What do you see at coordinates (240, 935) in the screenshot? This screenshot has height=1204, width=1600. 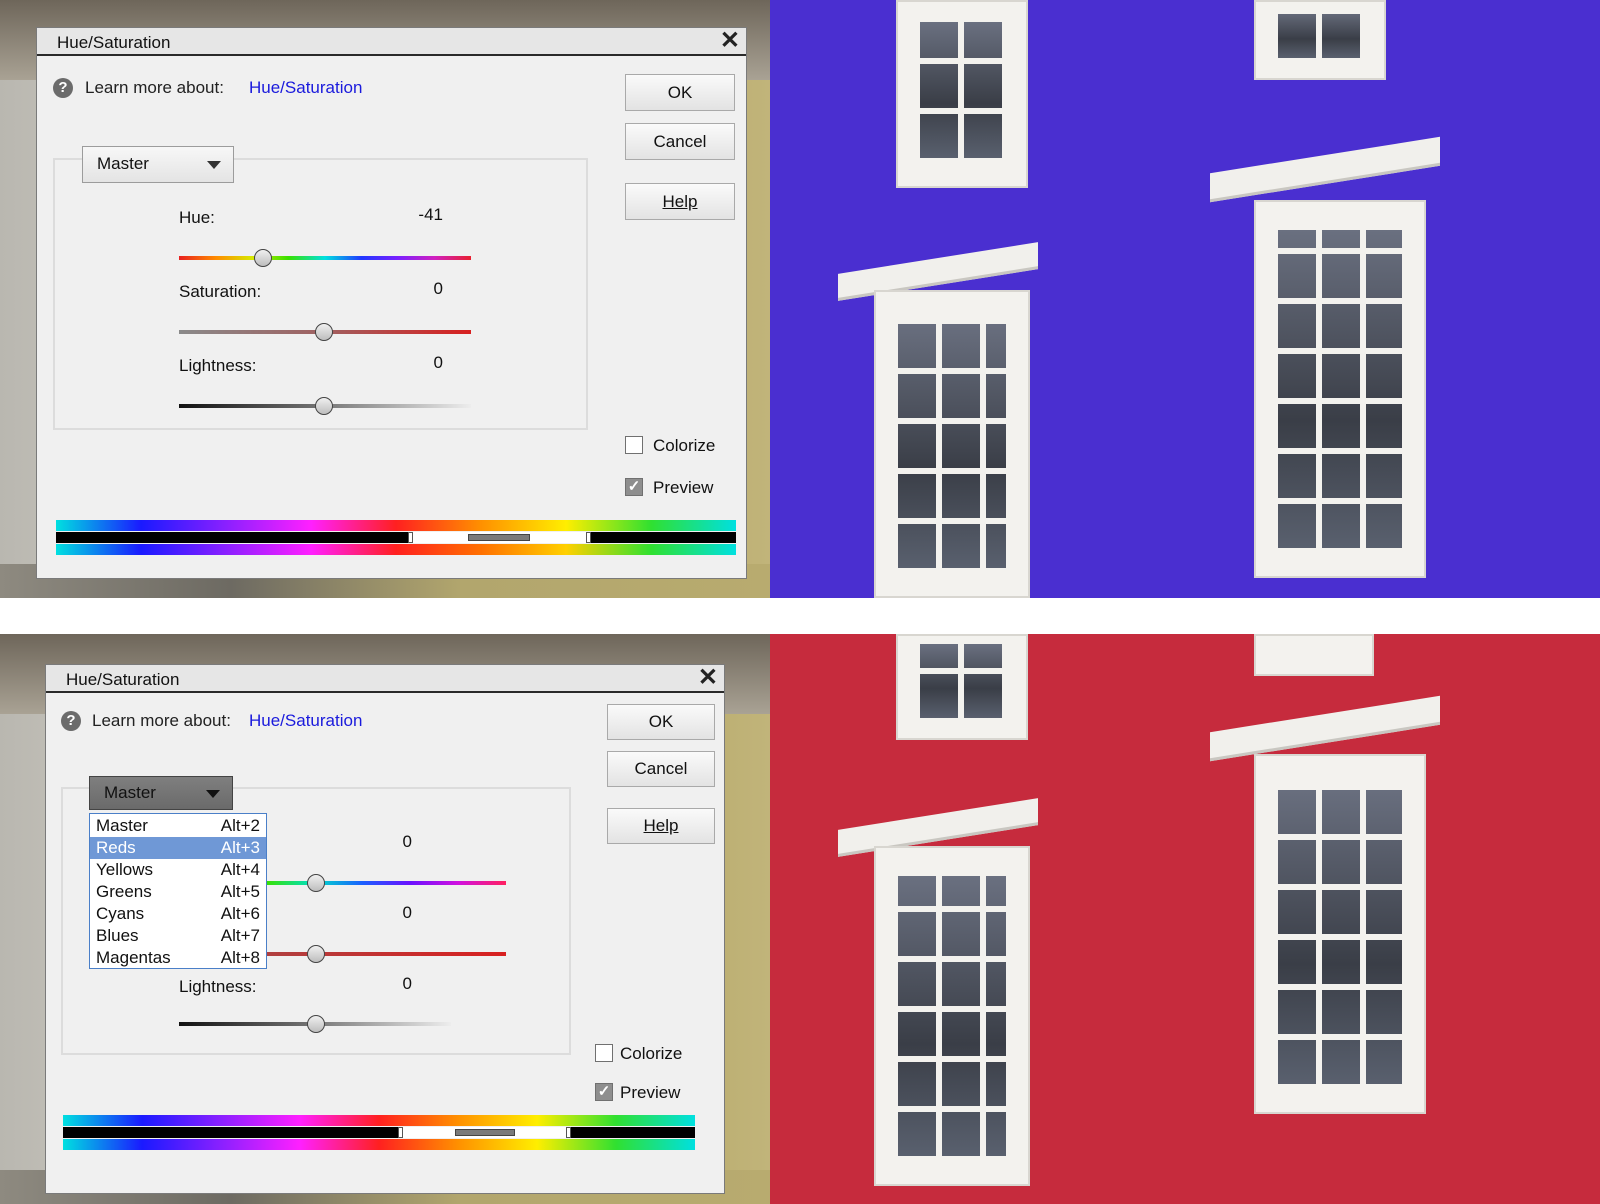 I see `menu-item-shortcut: Alt+7` at bounding box center [240, 935].